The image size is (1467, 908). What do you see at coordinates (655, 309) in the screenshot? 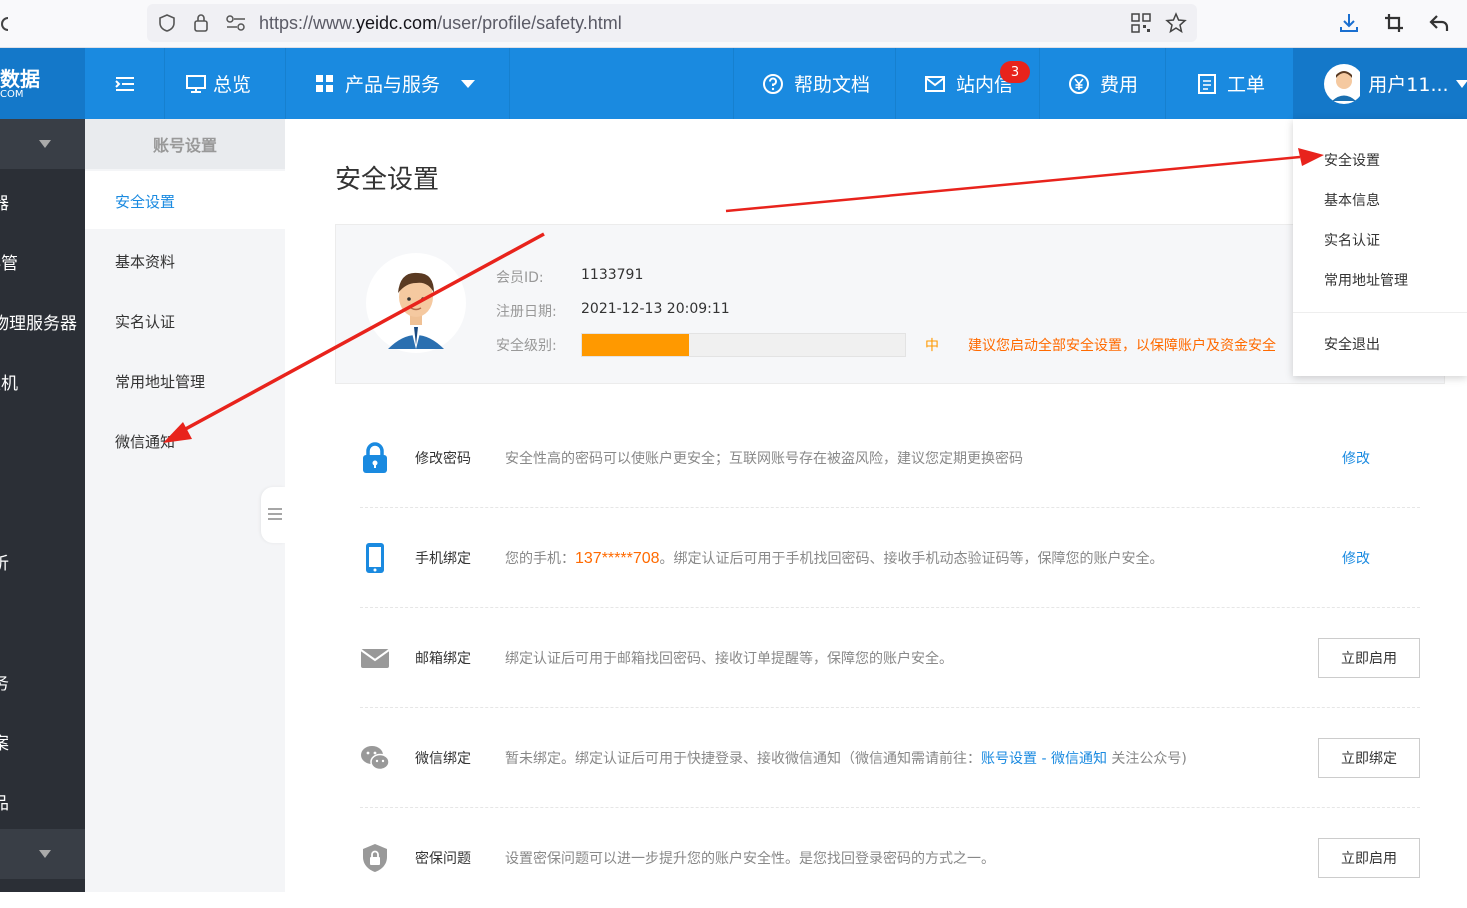
I see `reg-date-value: 2021-12-13 20:09:11` at bounding box center [655, 309].